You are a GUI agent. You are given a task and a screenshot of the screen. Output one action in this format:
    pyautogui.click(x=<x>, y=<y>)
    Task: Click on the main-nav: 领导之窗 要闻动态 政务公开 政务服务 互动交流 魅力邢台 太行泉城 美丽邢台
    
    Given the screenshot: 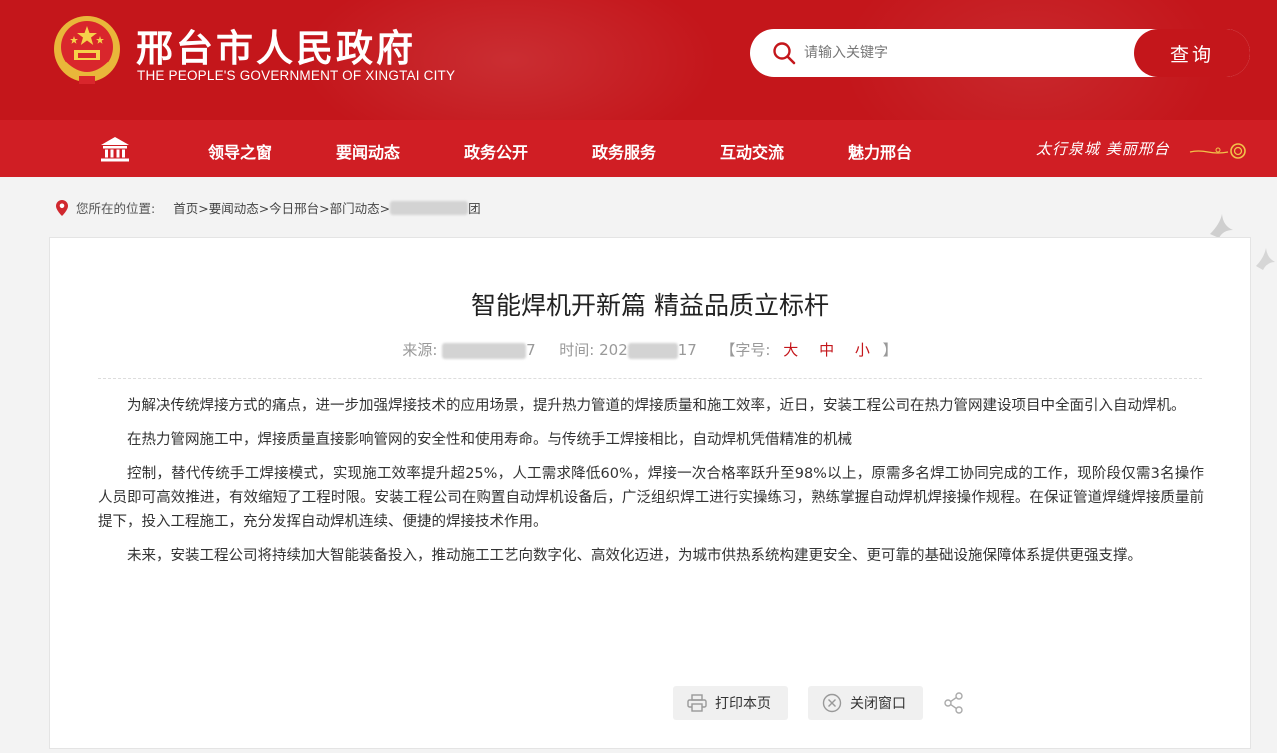 What is the action you would take?
    pyautogui.click(x=638, y=148)
    